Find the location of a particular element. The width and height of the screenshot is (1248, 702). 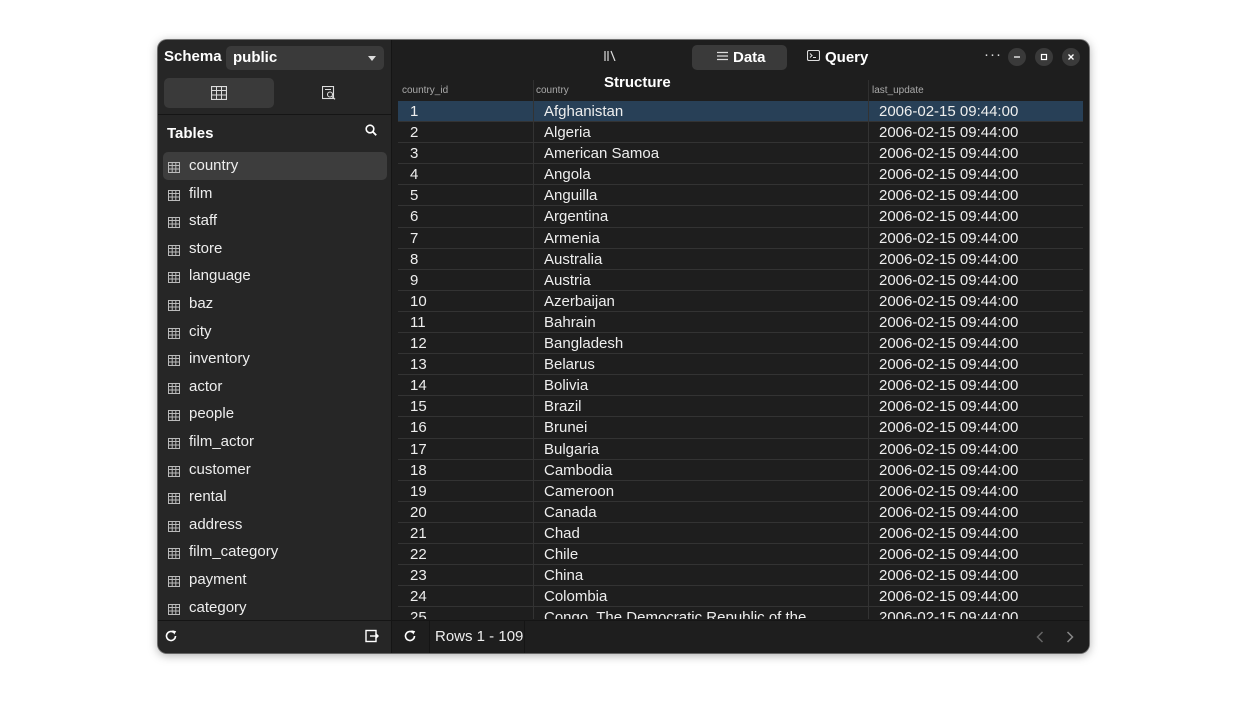

table-row: 2 Algeria 2006-02-15 09:44:00 is located at coordinates (740, 133).